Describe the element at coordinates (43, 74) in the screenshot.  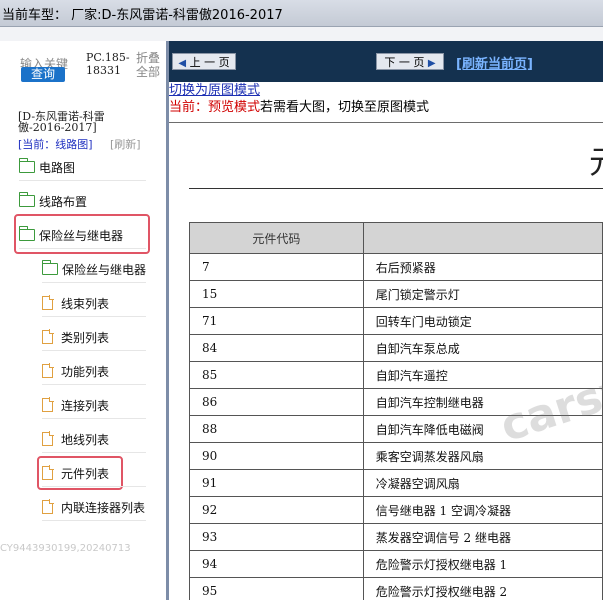
I see `search-button: 查询` at that location.